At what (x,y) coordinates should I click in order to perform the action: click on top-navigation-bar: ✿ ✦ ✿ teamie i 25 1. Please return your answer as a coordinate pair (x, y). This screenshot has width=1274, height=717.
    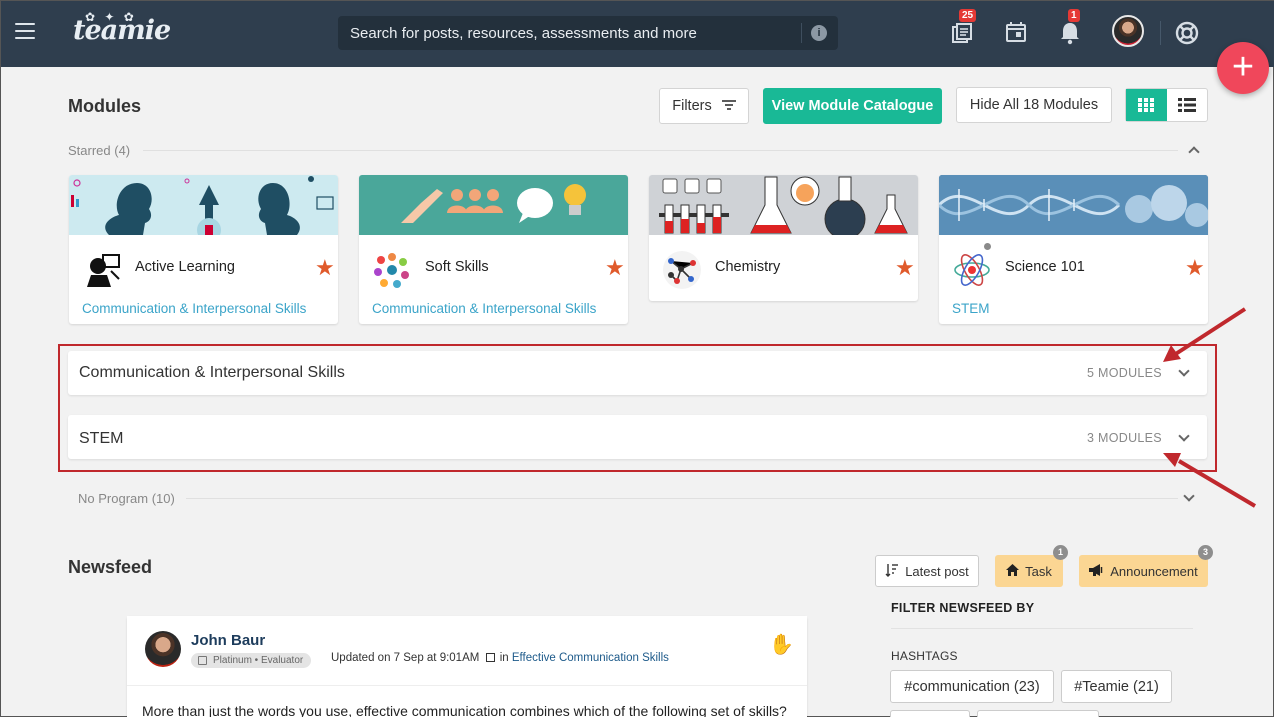
    Looking at the image, I should click on (637, 34).